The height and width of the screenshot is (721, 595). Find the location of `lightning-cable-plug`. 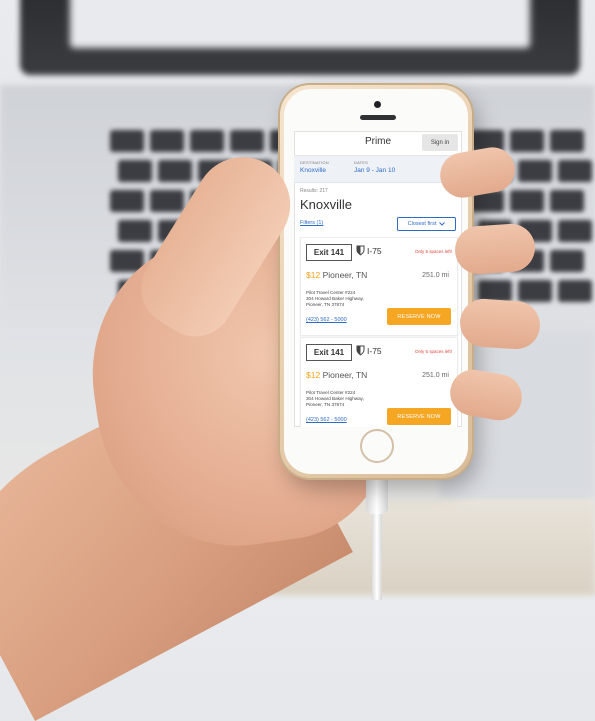

lightning-cable-plug is located at coordinates (377, 495).